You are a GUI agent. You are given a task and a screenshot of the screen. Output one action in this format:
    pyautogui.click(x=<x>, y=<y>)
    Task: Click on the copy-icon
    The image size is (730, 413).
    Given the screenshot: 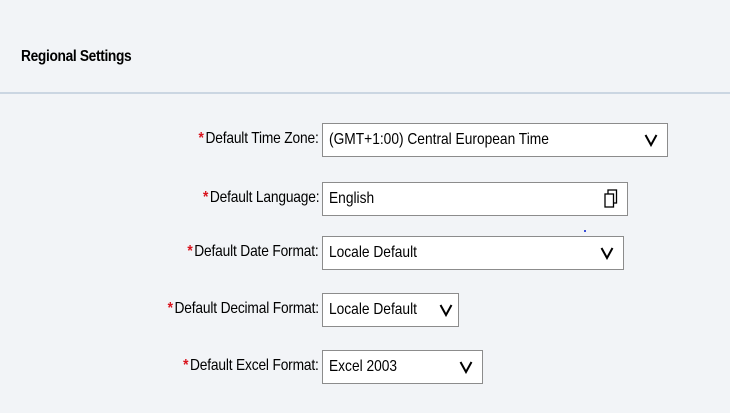 What is the action you would take?
    pyautogui.click(x=611, y=199)
    